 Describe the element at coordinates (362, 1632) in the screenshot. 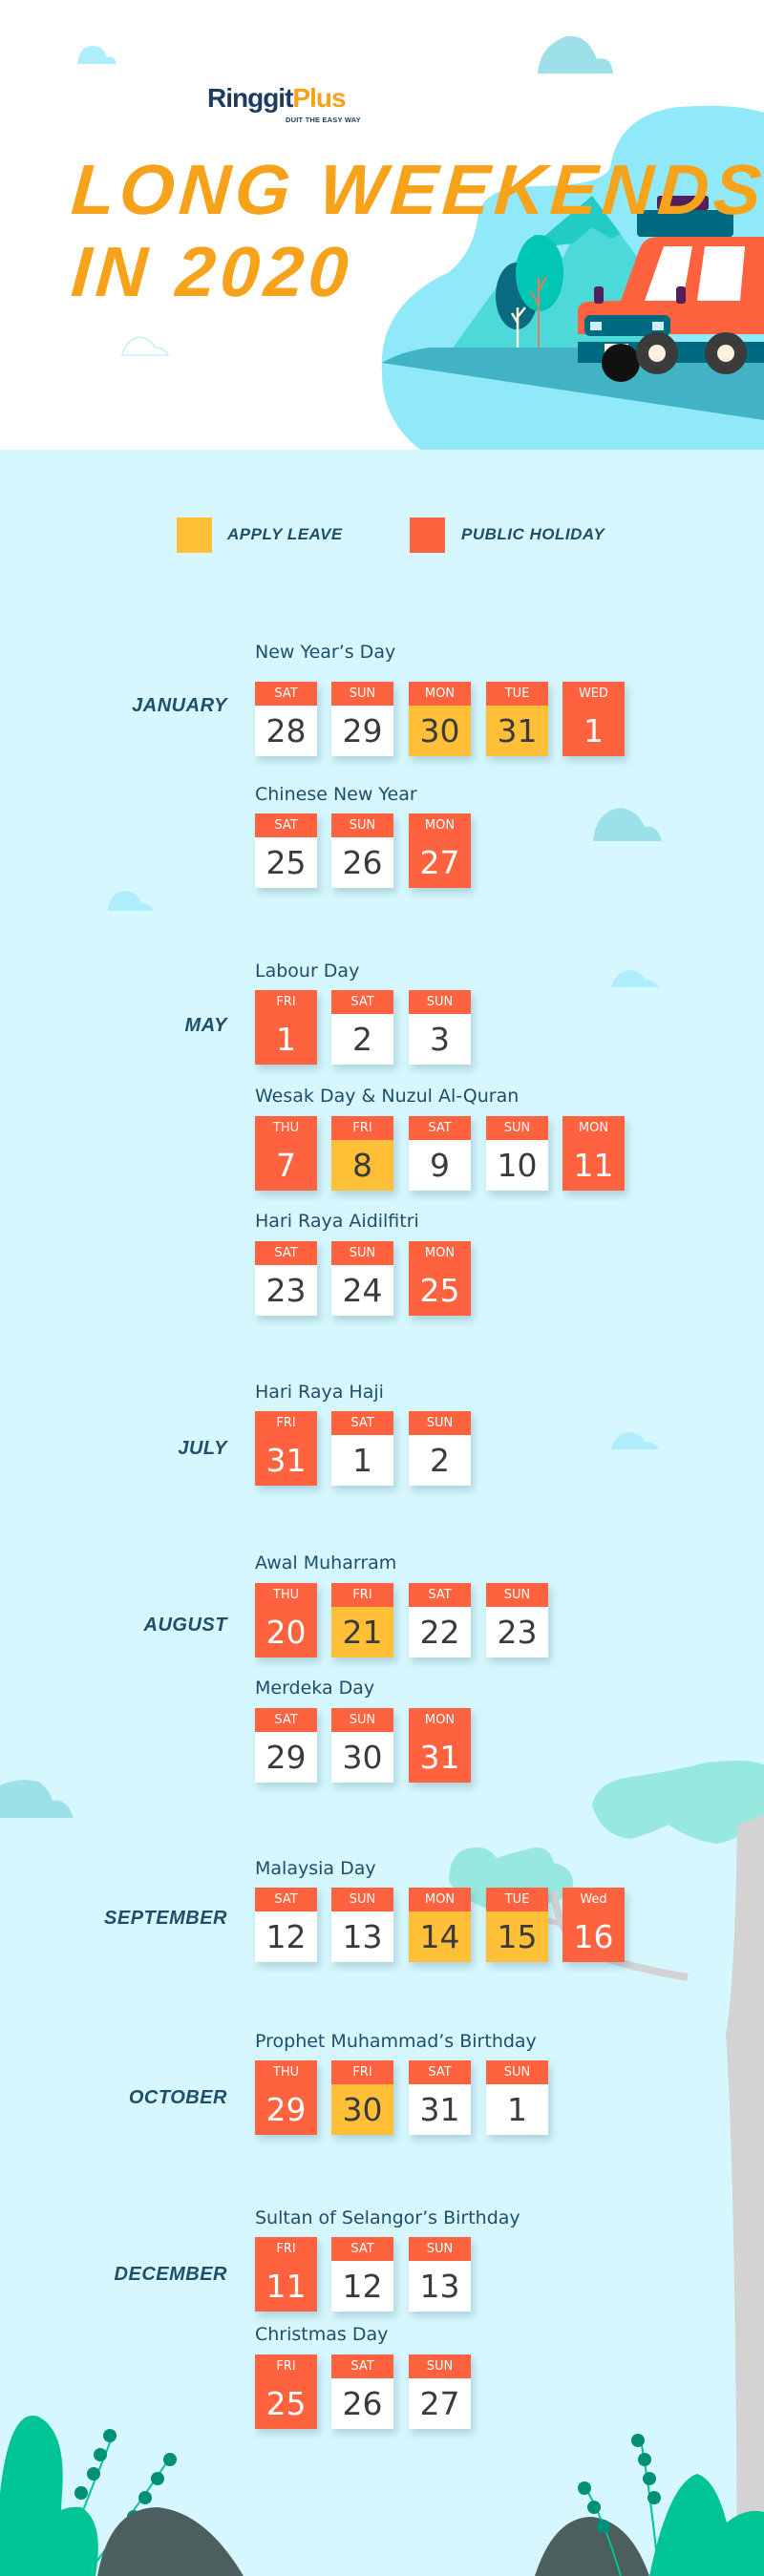

I see `day-number: 21` at that location.